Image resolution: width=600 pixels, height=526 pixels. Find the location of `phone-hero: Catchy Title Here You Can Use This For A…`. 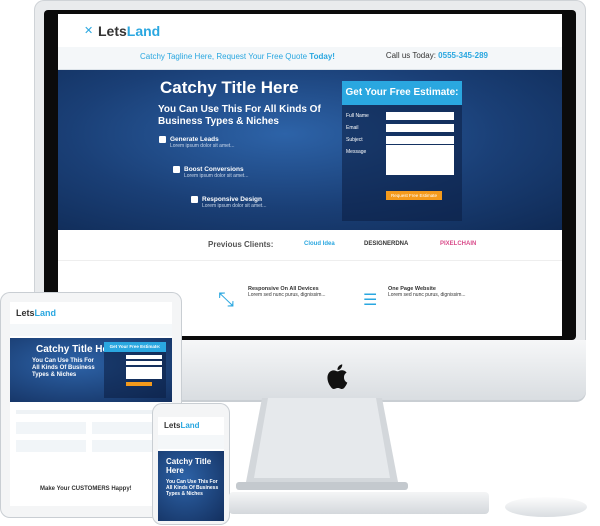

phone-hero: Catchy Title Here You Can Use This For A… is located at coordinates (191, 486).